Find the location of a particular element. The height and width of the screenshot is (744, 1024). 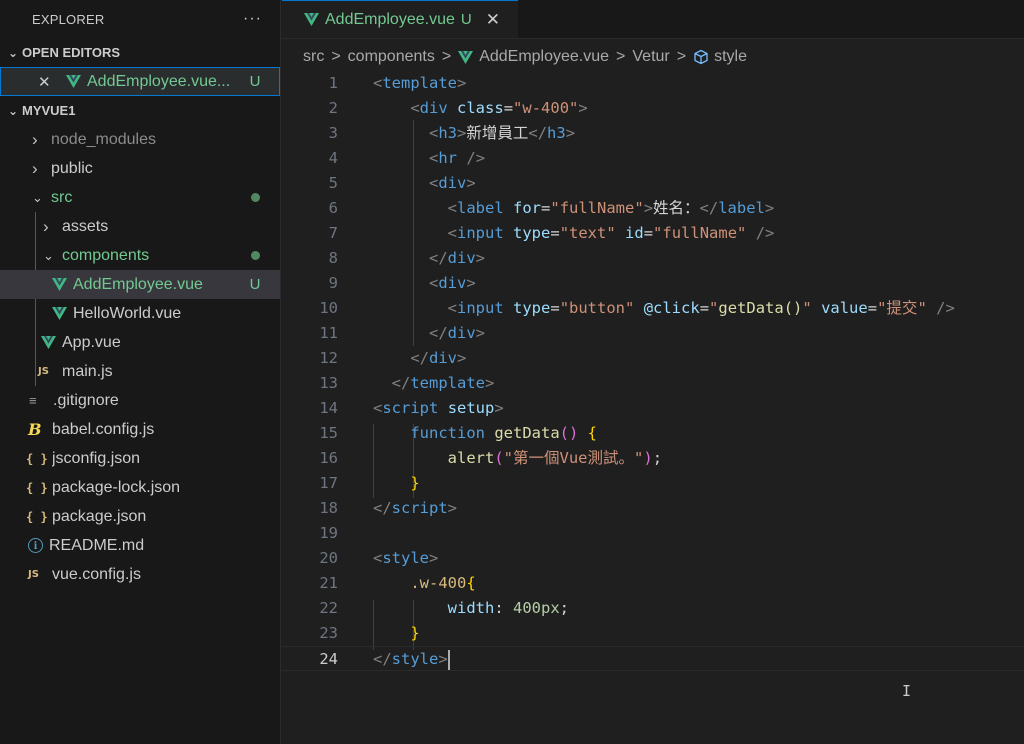

json-file-icon: { } is located at coordinates (37, 487).